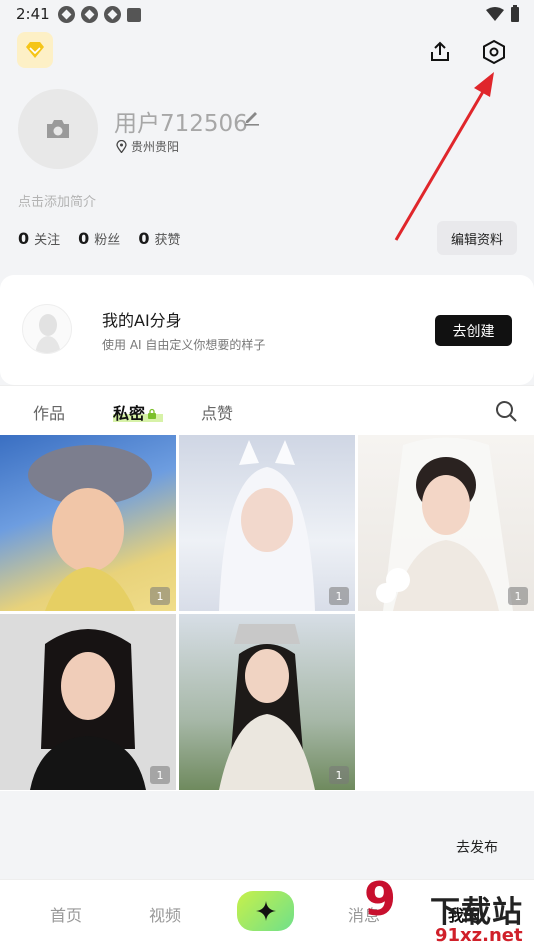 Image resolution: width=534 pixels, height=950 pixels. I want to click on wifi-icon, so click(495, 14).